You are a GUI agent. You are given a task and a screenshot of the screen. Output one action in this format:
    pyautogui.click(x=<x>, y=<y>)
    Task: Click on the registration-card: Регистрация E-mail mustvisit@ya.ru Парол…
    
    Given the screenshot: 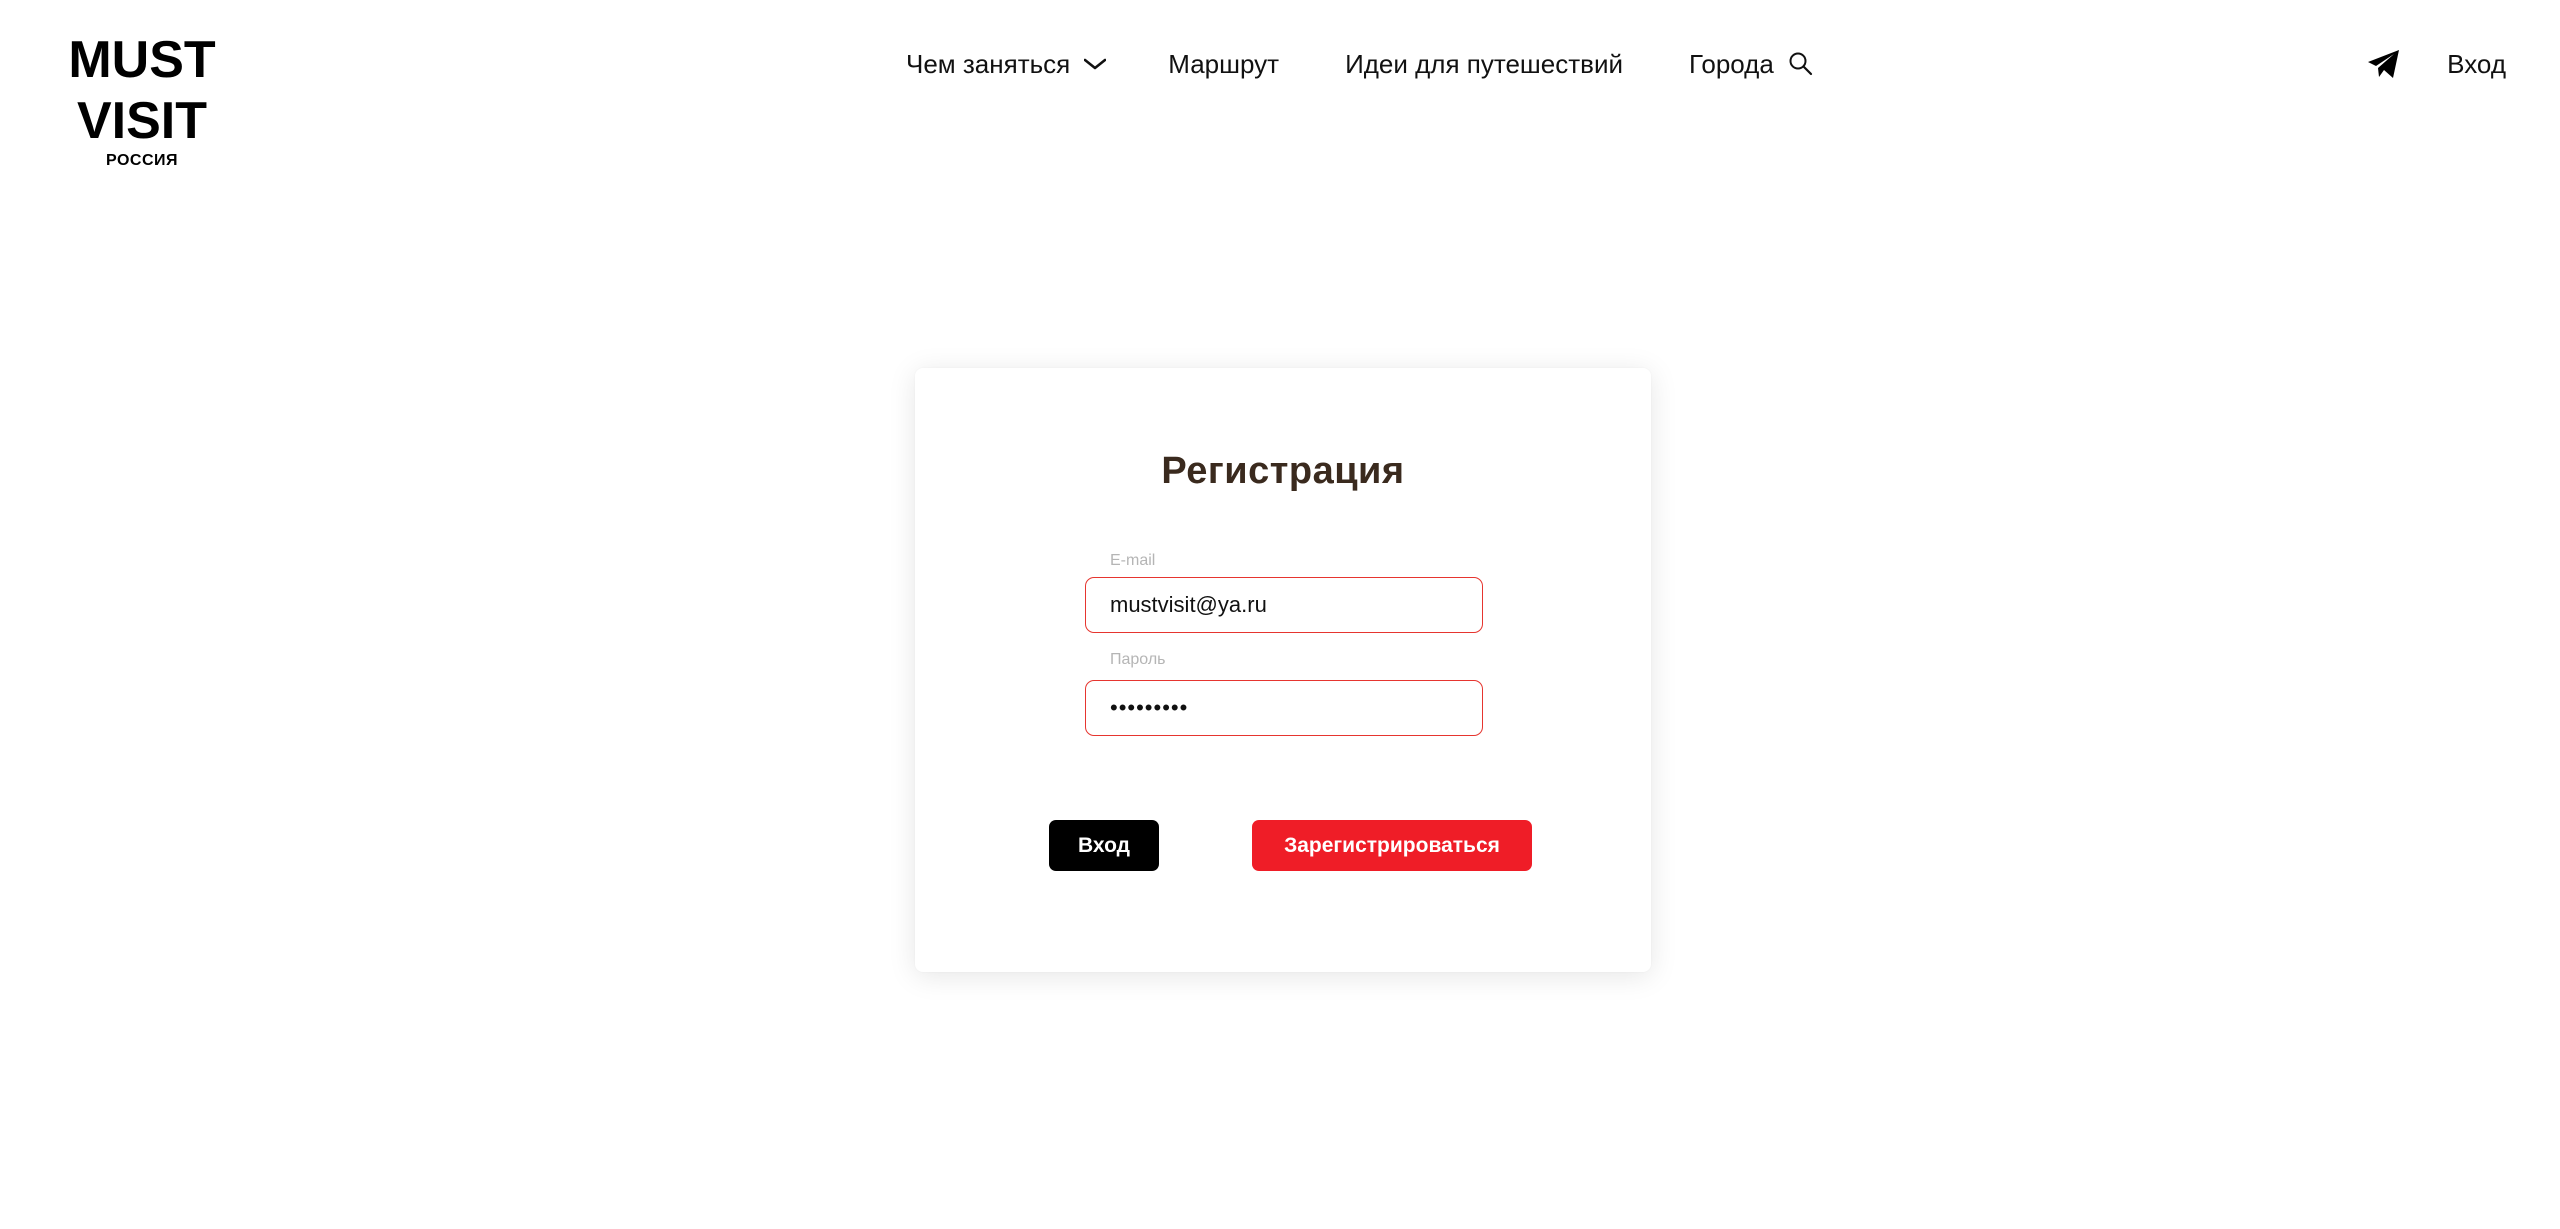 What is the action you would take?
    pyautogui.click(x=1283, y=670)
    